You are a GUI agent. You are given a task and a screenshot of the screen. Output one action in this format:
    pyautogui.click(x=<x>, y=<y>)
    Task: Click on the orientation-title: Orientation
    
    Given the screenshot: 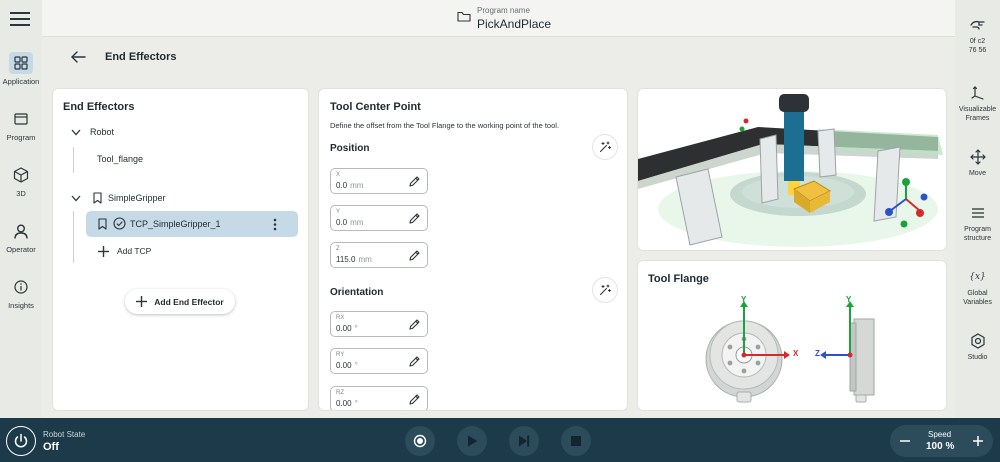 What is the action you would take?
    pyautogui.click(x=357, y=292)
    